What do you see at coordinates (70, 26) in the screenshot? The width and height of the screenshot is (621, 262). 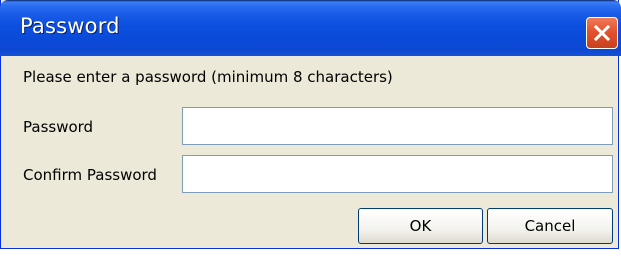 I see `window-title: Password` at bounding box center [70, 26].